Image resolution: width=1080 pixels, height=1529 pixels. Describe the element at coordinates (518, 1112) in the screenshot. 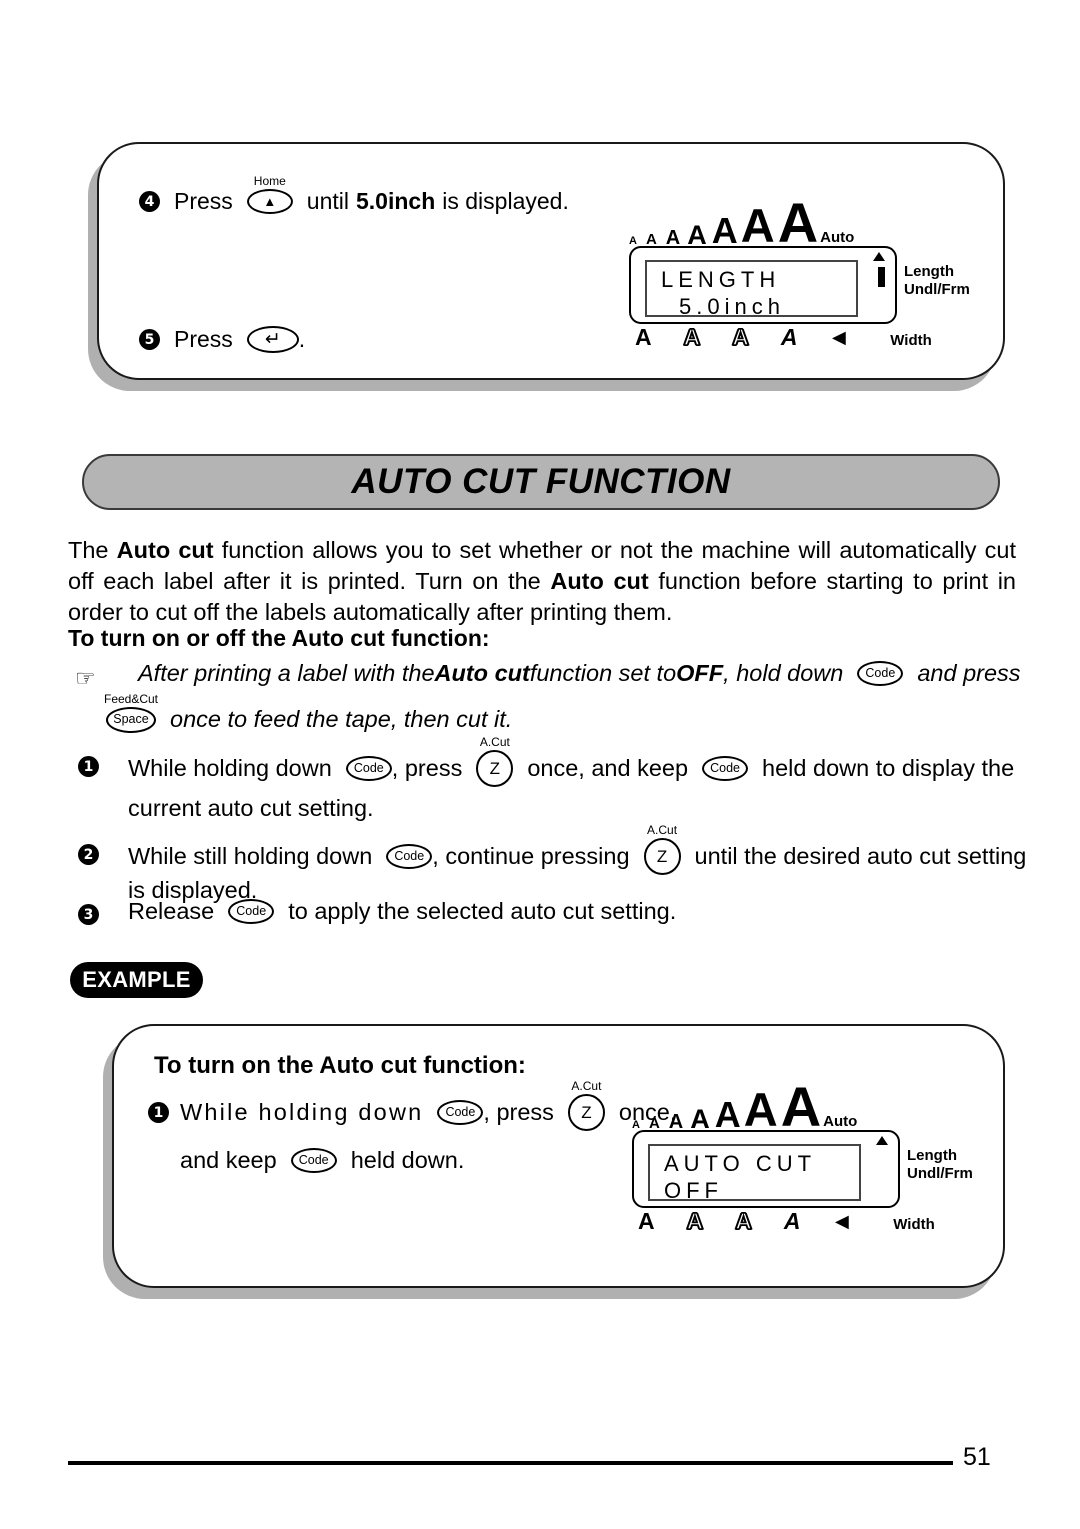

I see `example-text-2: , press` at that location.